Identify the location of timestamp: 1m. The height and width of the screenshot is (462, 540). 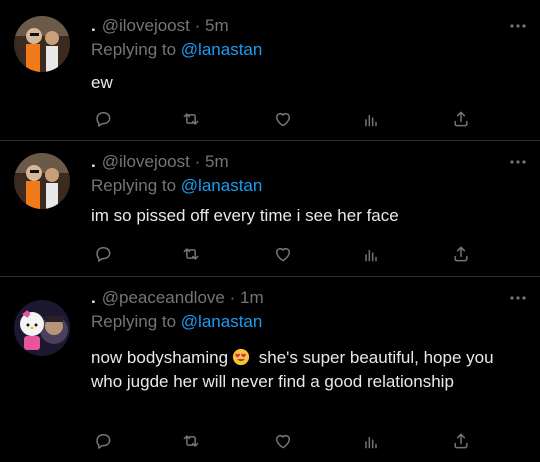
(252, 297).